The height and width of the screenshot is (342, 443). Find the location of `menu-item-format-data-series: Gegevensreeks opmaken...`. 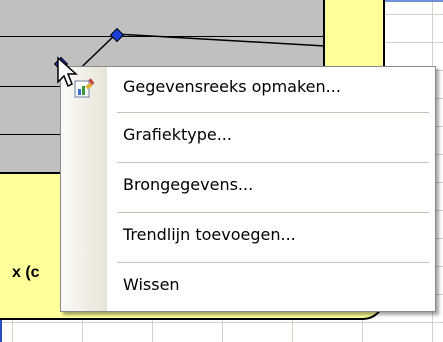

menu-item-format-data-series: Gegevensreeks opmaken... is located at coordinates (248, 89).